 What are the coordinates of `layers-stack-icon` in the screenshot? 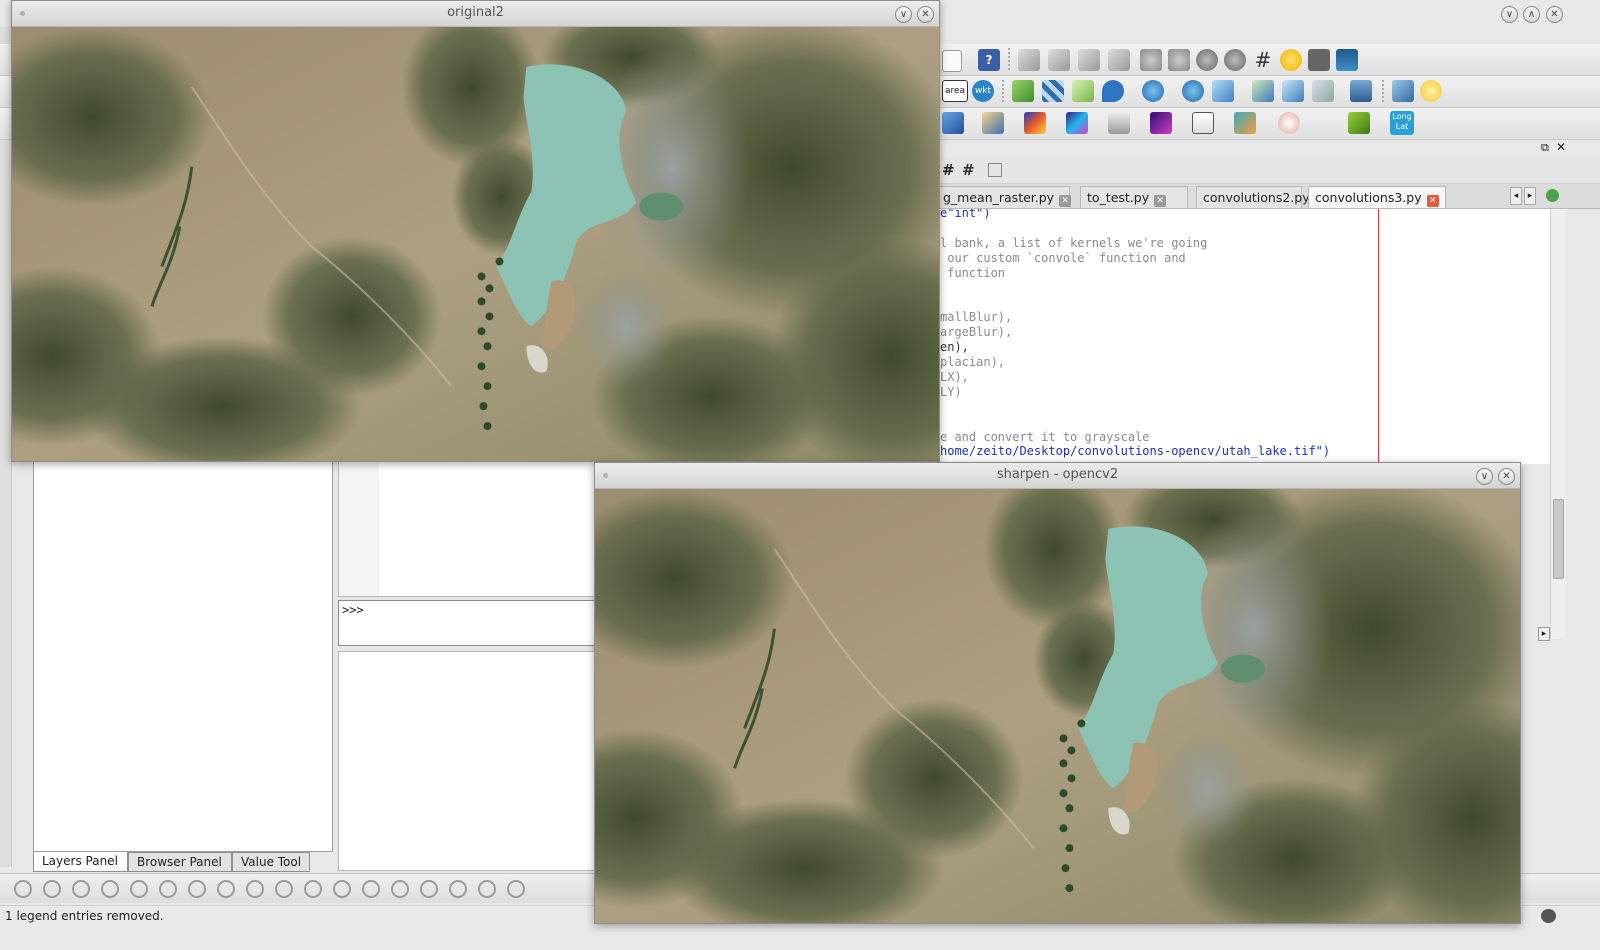 It's located at (1361, 91).